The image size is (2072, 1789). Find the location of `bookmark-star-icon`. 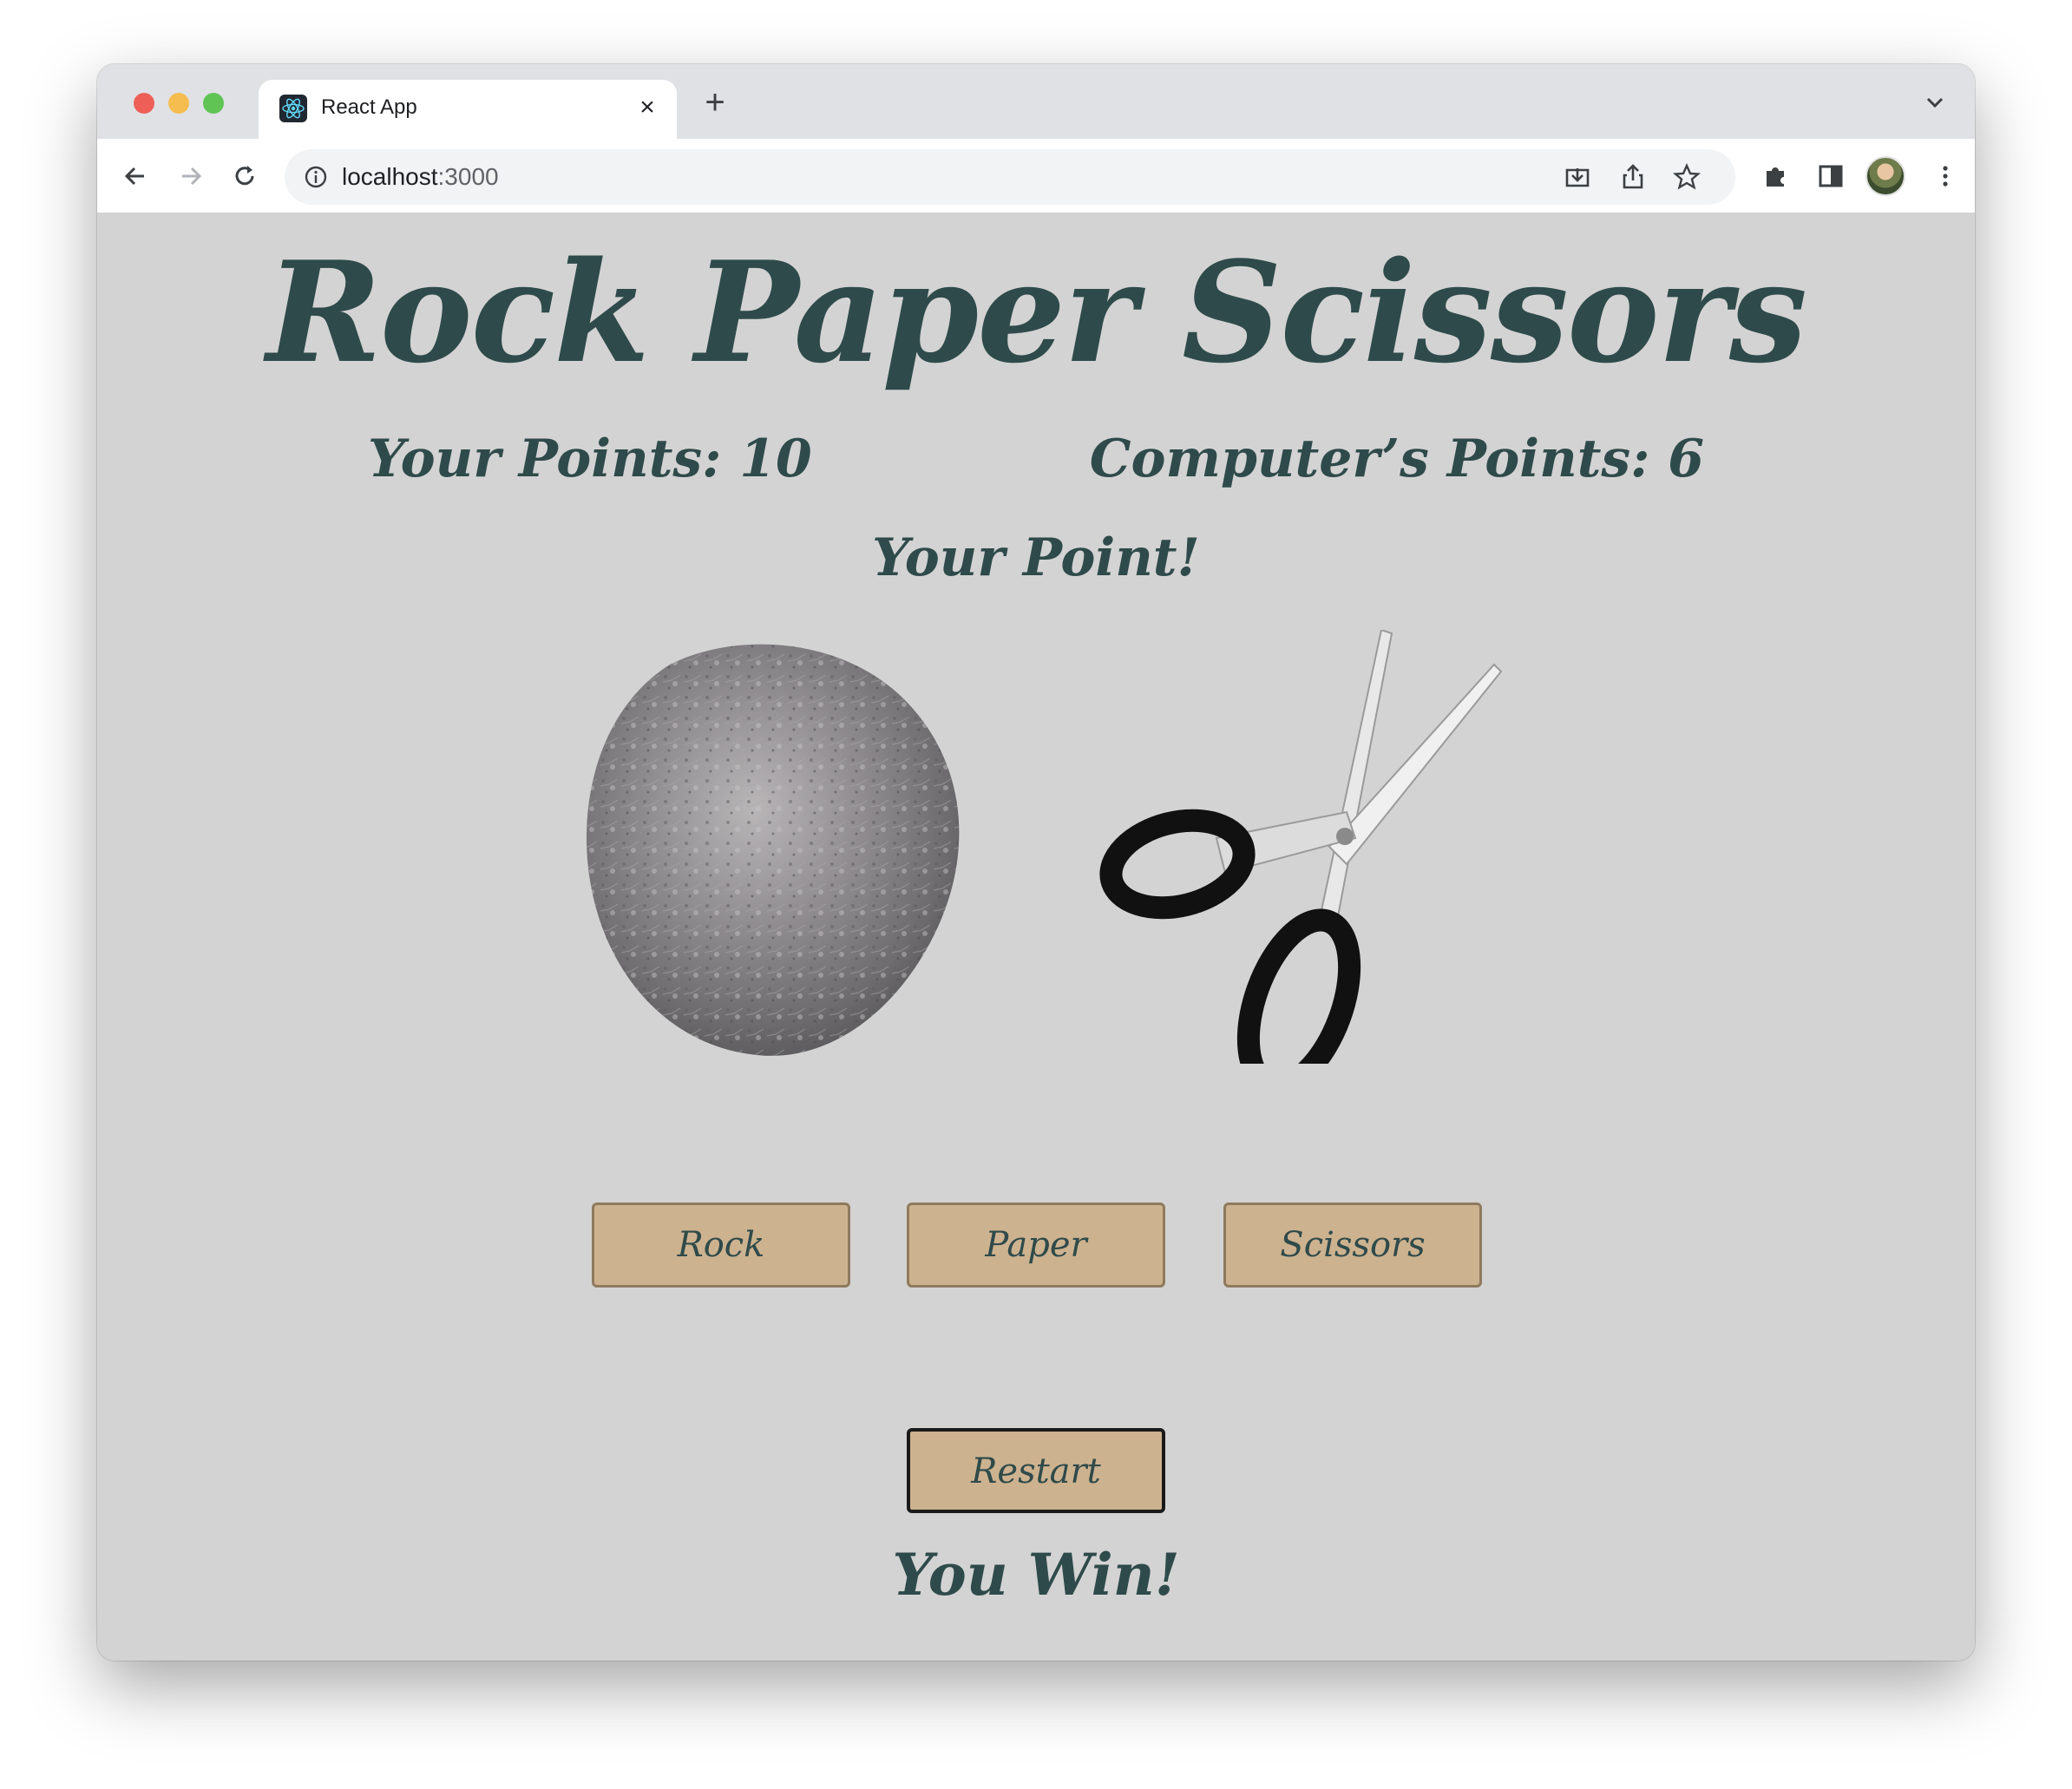

bookmark-star-icon is located at coordinates (1686, 177).